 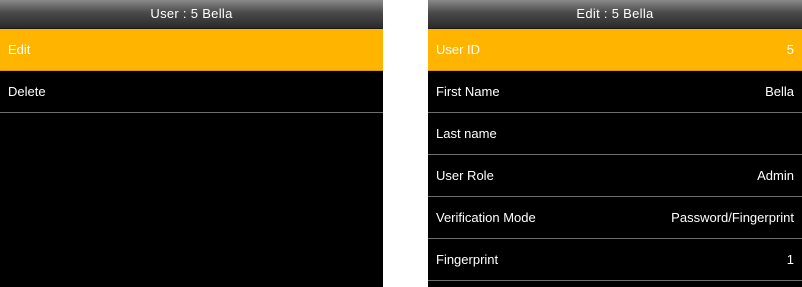 I want to click on menu-item-label: Delete, so click(x=27, y=91).